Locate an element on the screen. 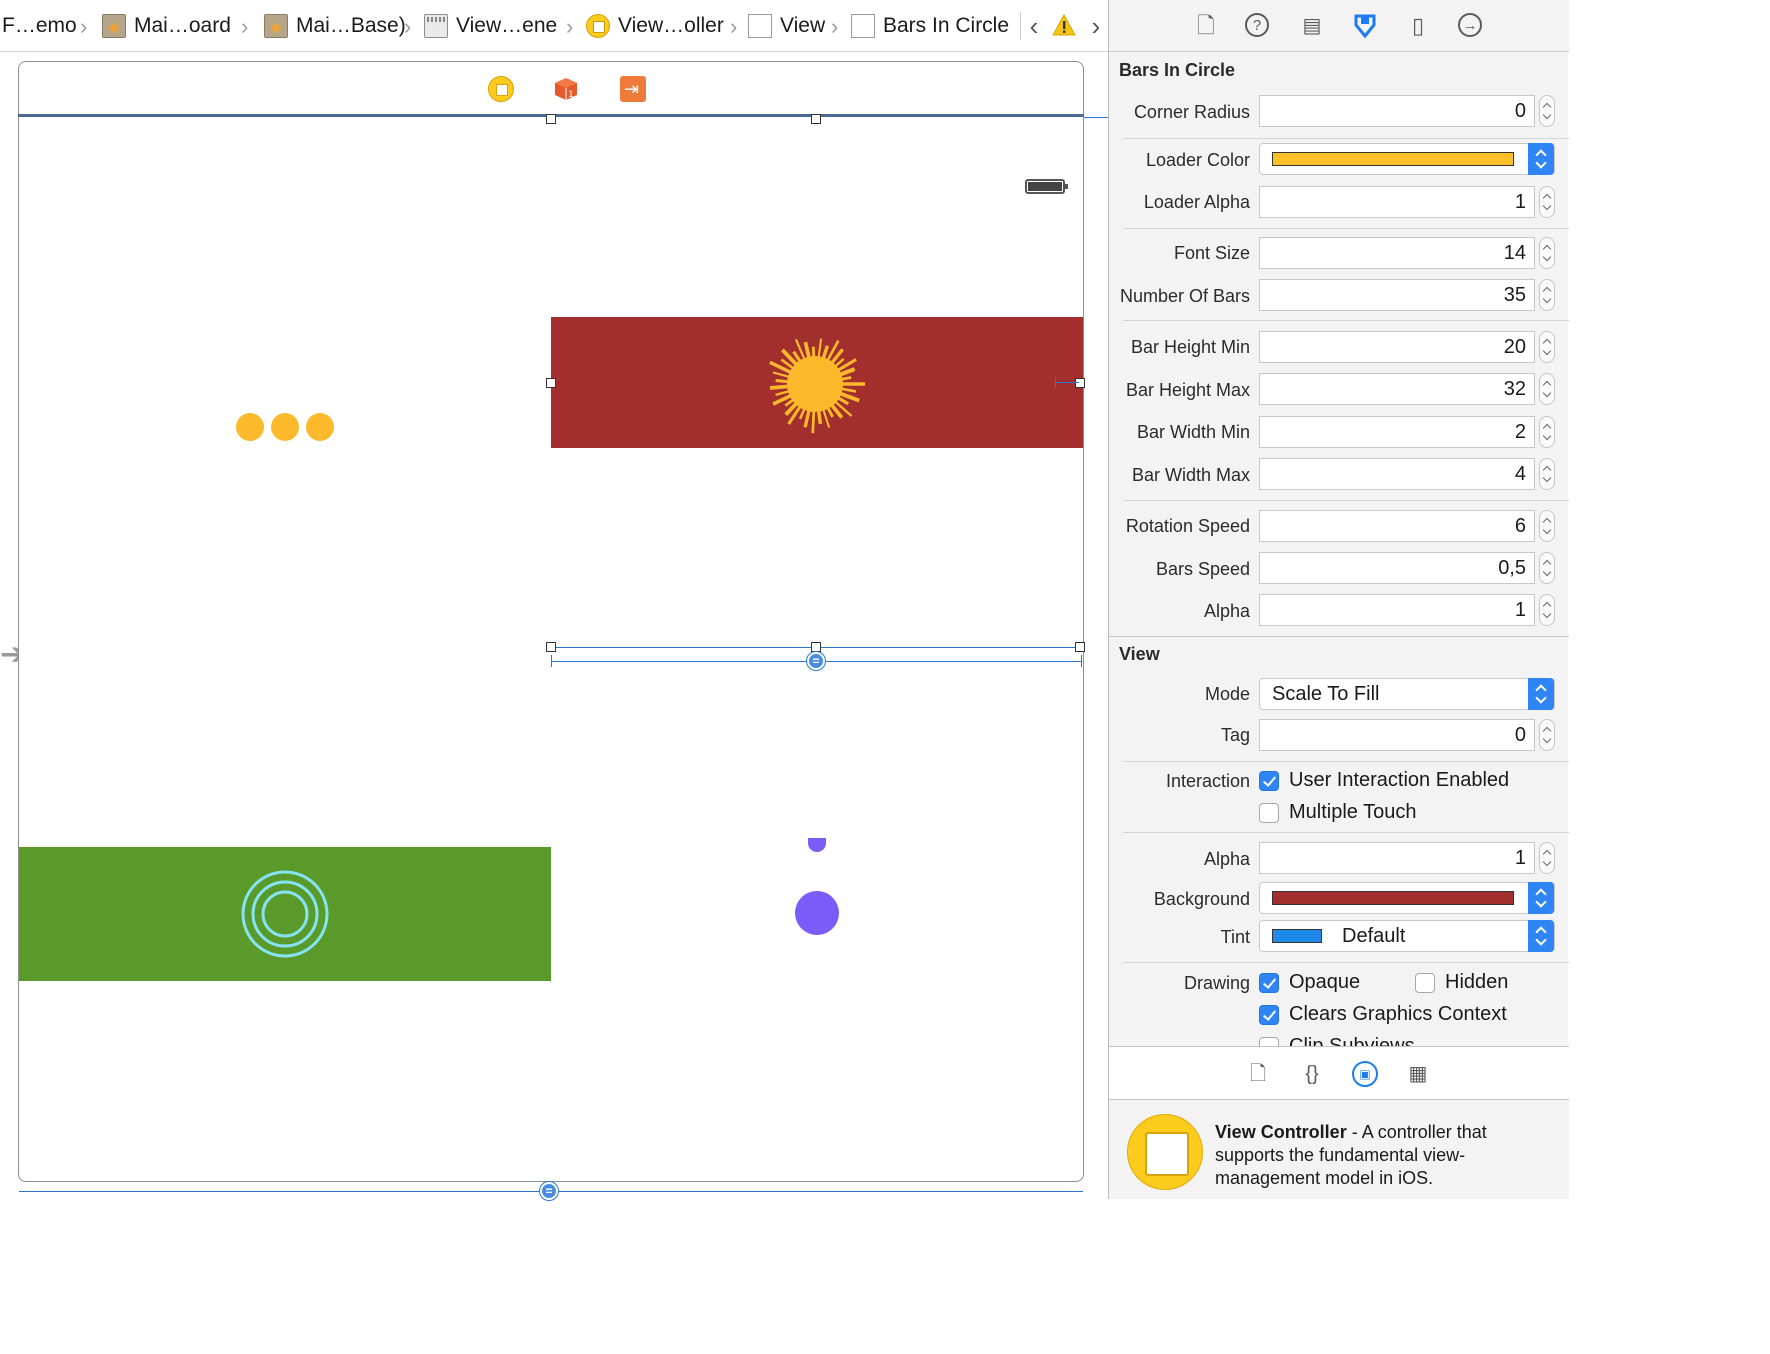  hidden-label: Hidden is located at coordinates (1477, 982).